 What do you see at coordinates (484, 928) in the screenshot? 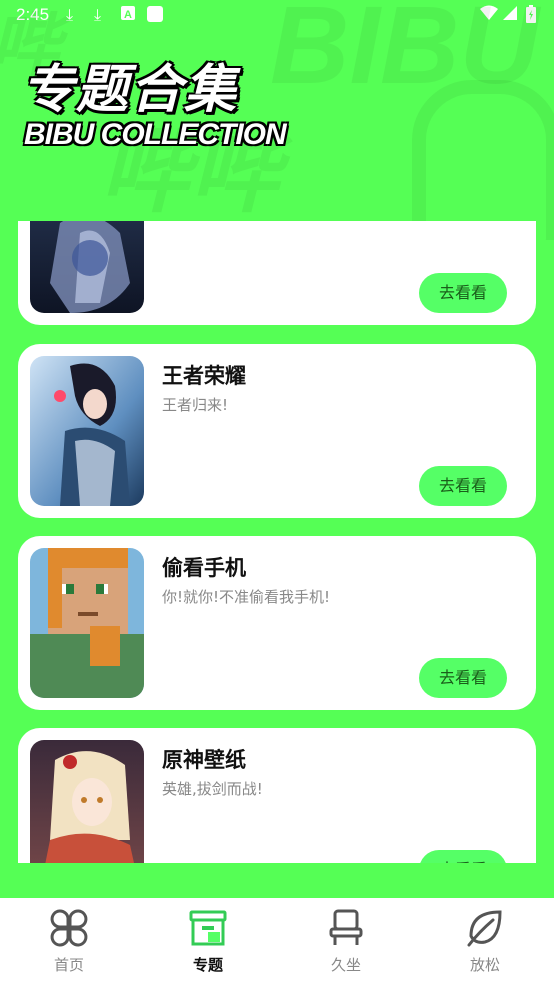
I see `leaf-icon` at bounding box center [484, 928].